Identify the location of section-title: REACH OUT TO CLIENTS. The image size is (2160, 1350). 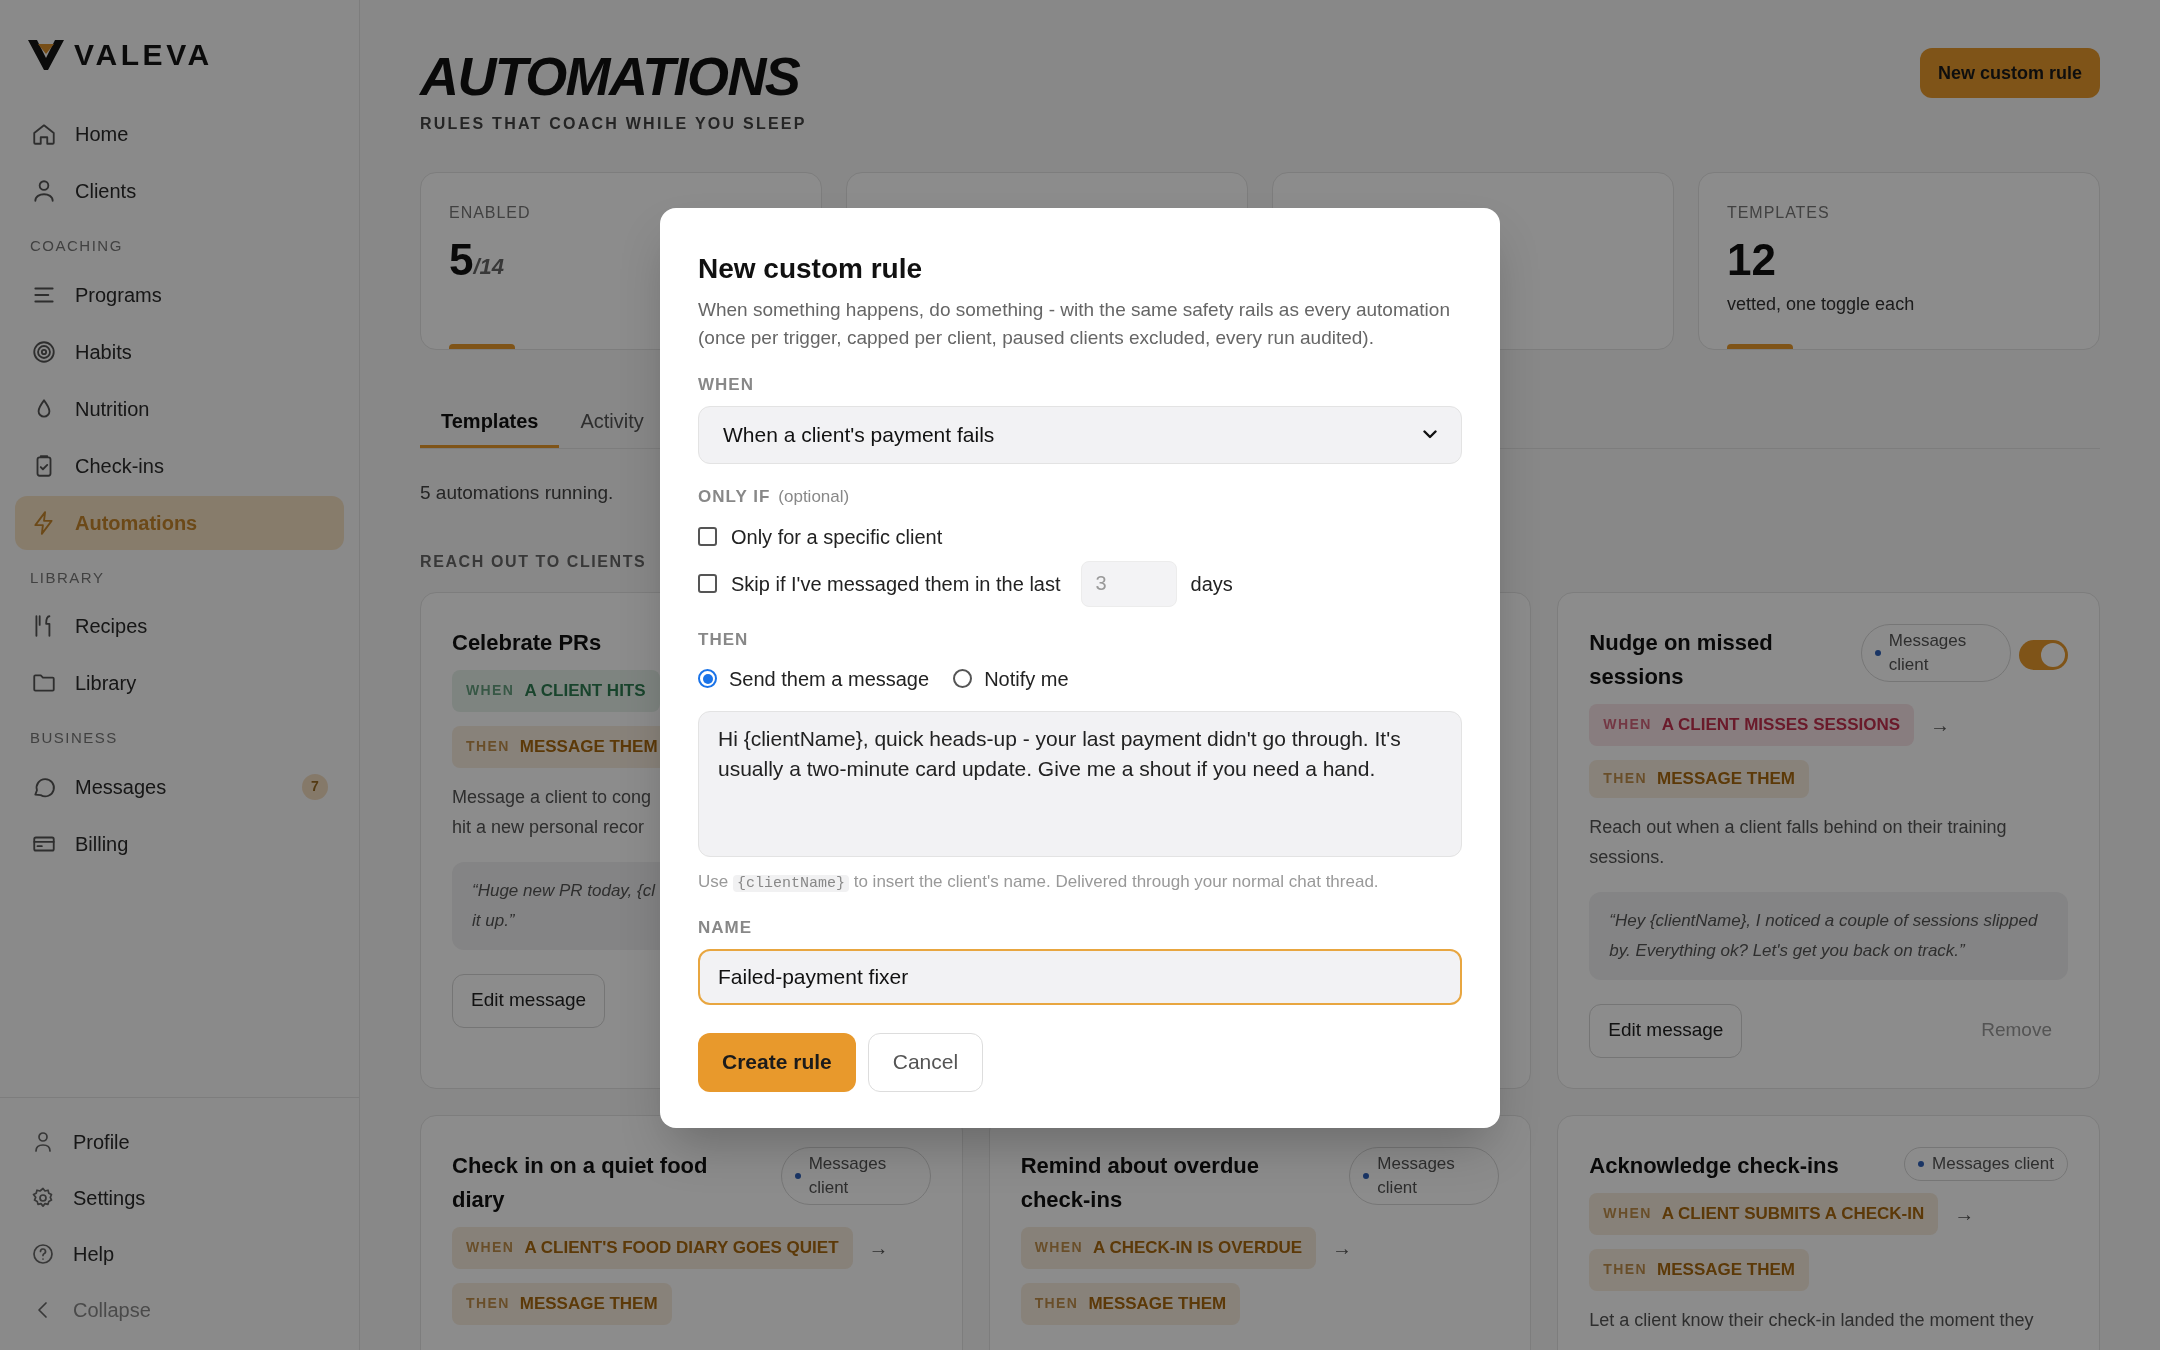
(533, 561).